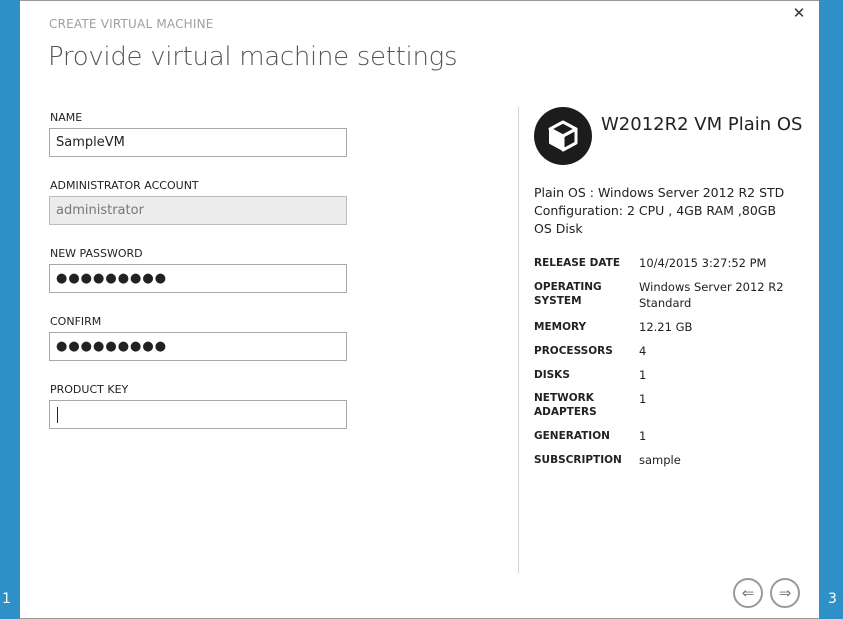  I want to click on spec-key-disks: DISKS, so click(552, 375).